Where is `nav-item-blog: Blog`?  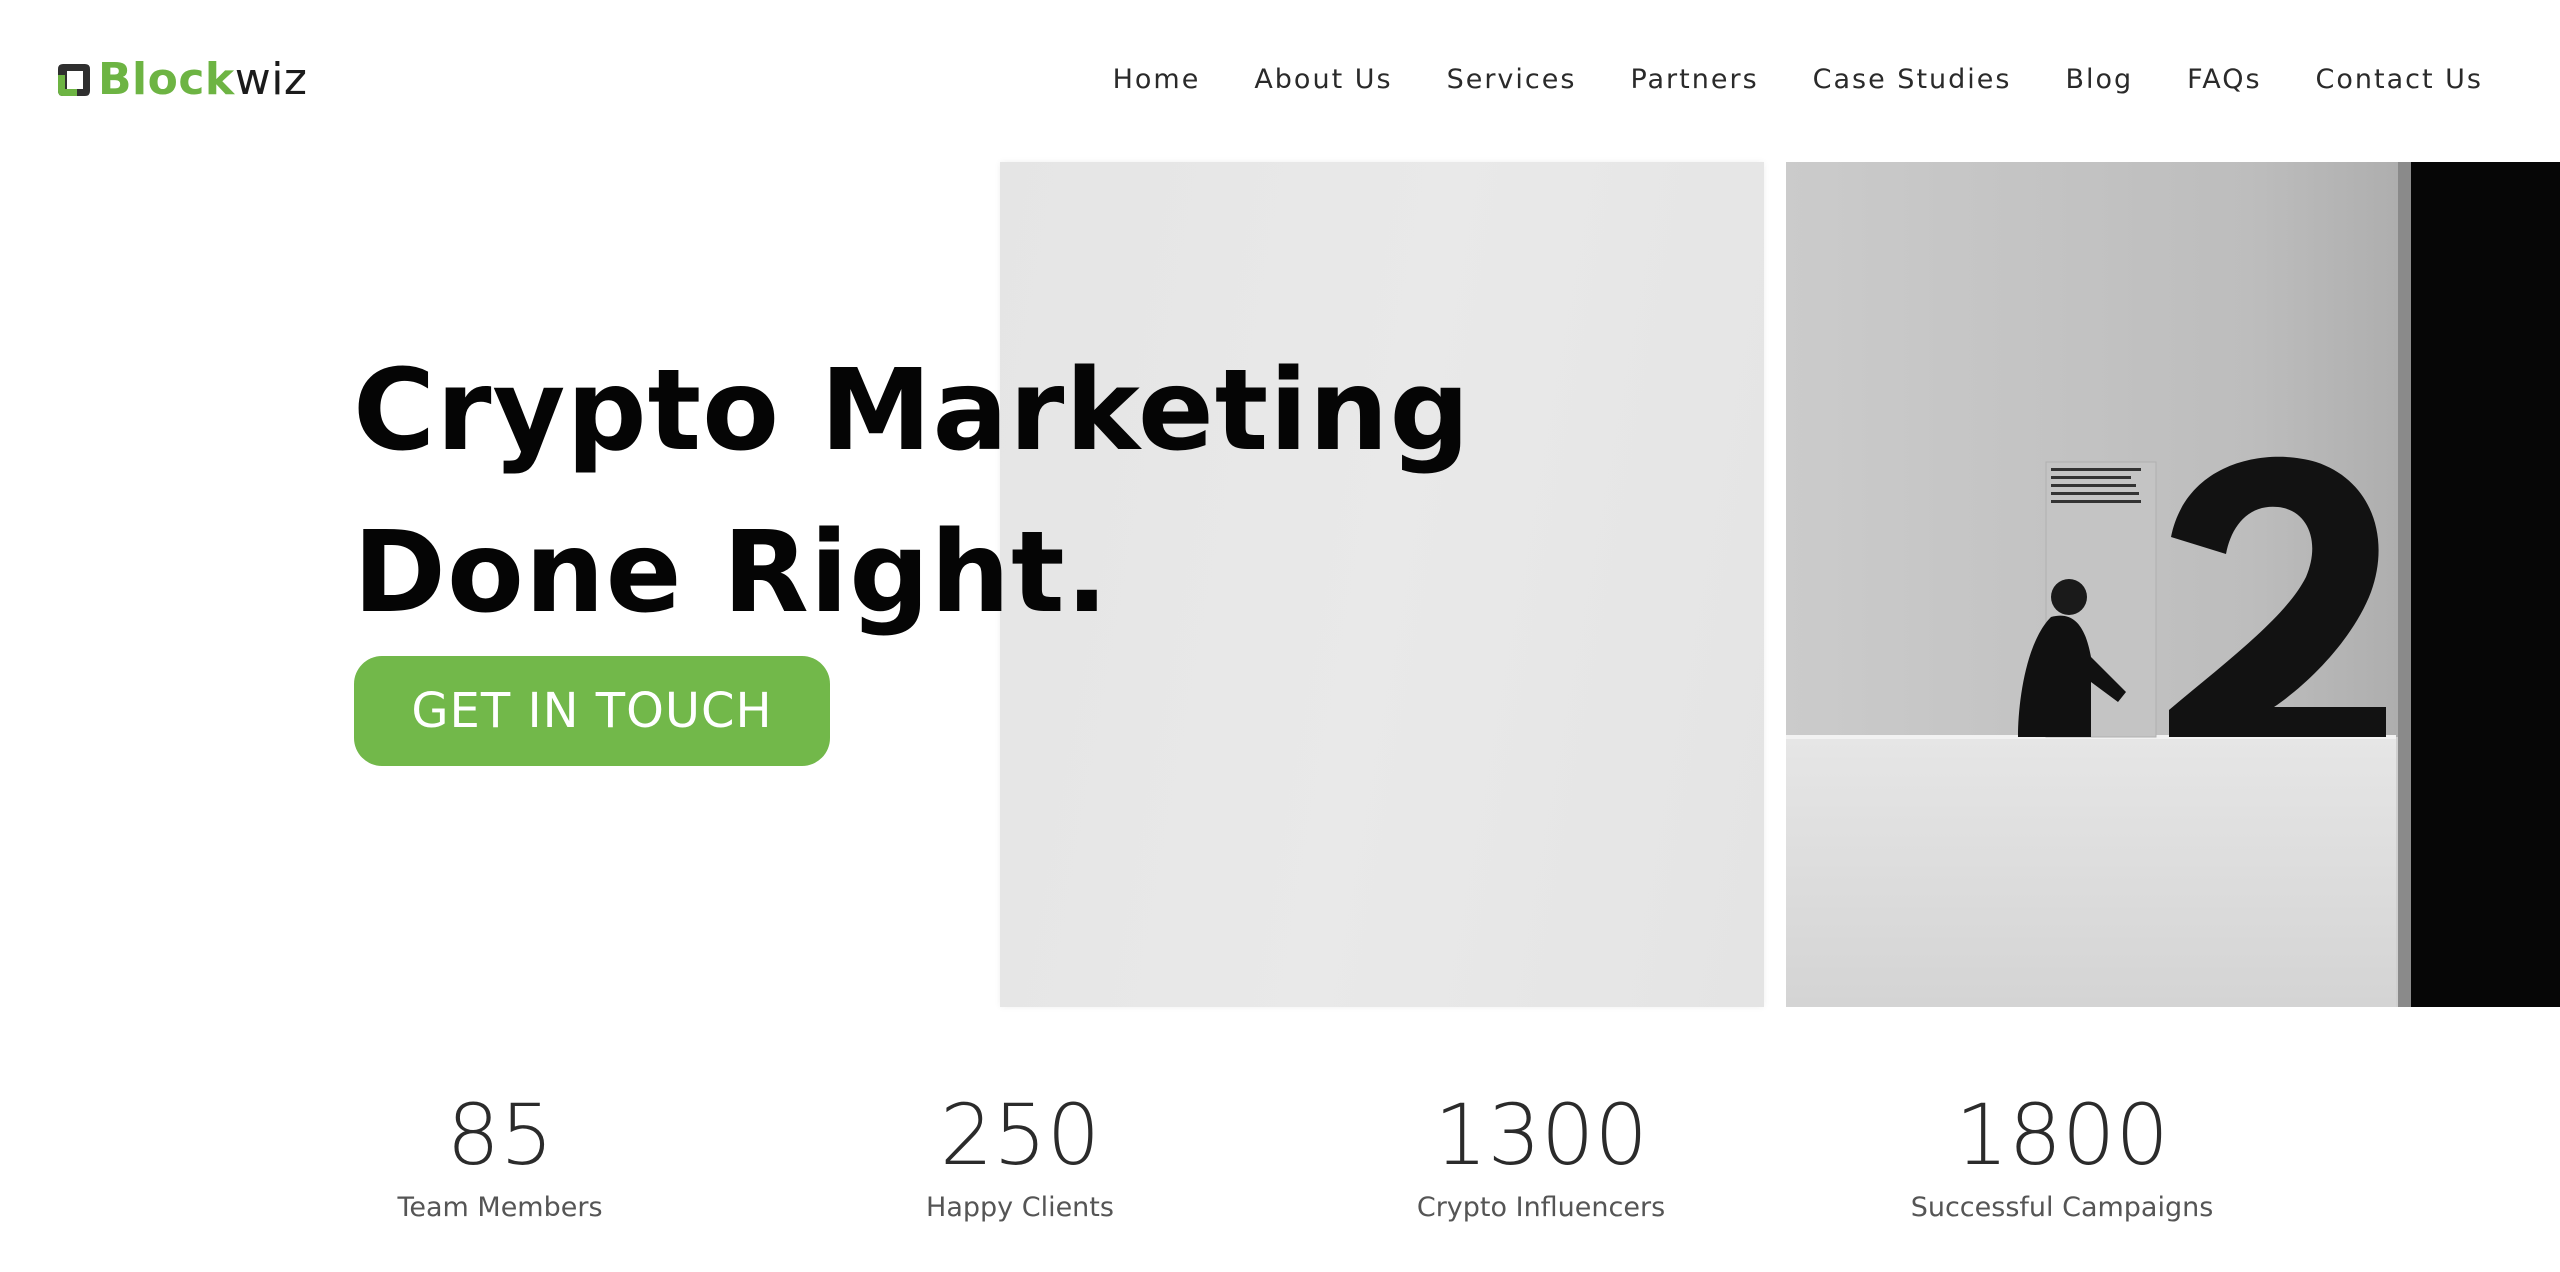 nav-item-blog: Blog is located at coordinates (2099, 79).